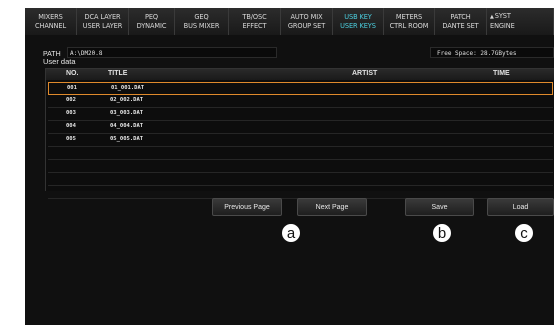  Describe the element at coordinates (151, 16) in the screenshot. I see `tab-label-top: PEQ` at that location.